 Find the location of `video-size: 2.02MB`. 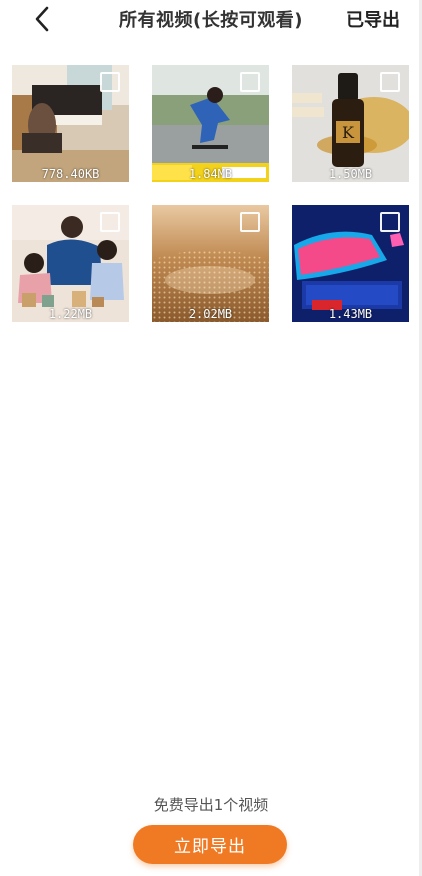

video-size: 2.02MB is located at coordinates (210, 314).